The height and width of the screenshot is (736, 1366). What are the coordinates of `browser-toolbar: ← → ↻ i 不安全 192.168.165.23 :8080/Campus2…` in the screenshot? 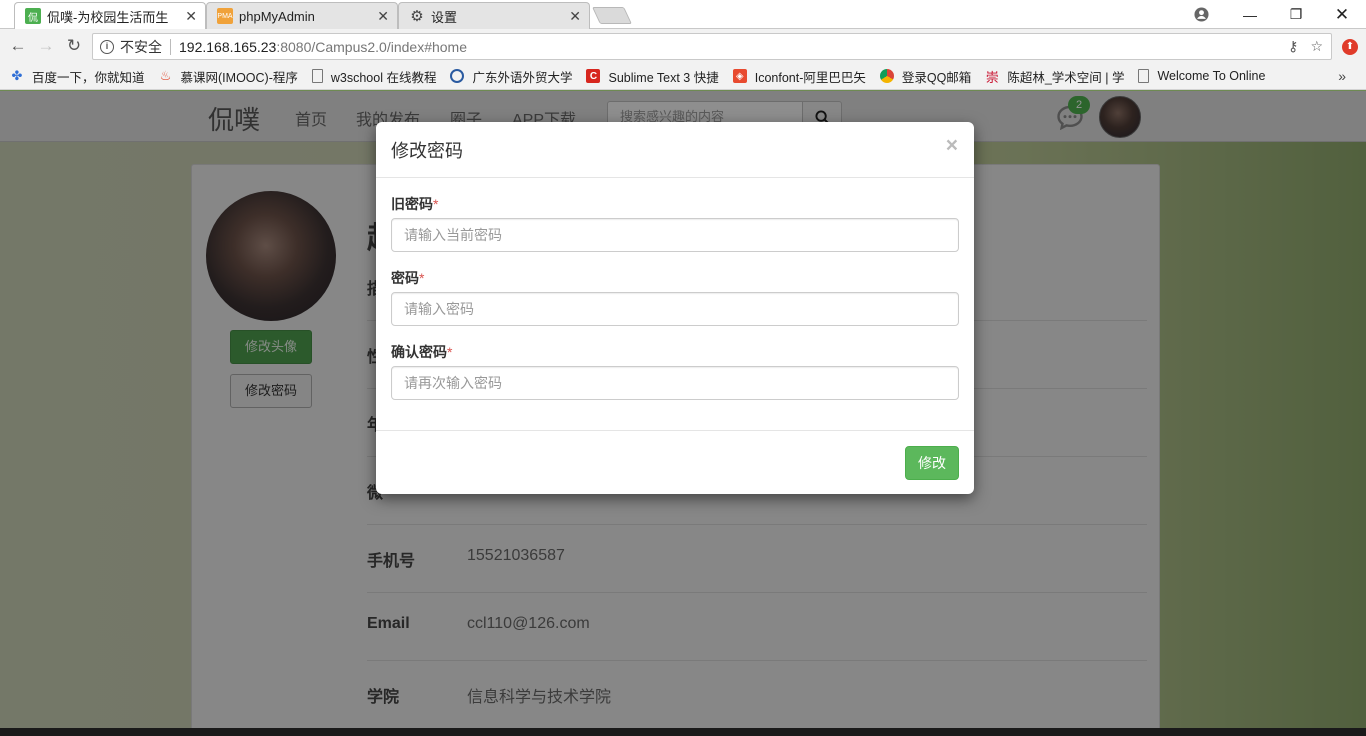 It's located at (683, 46).